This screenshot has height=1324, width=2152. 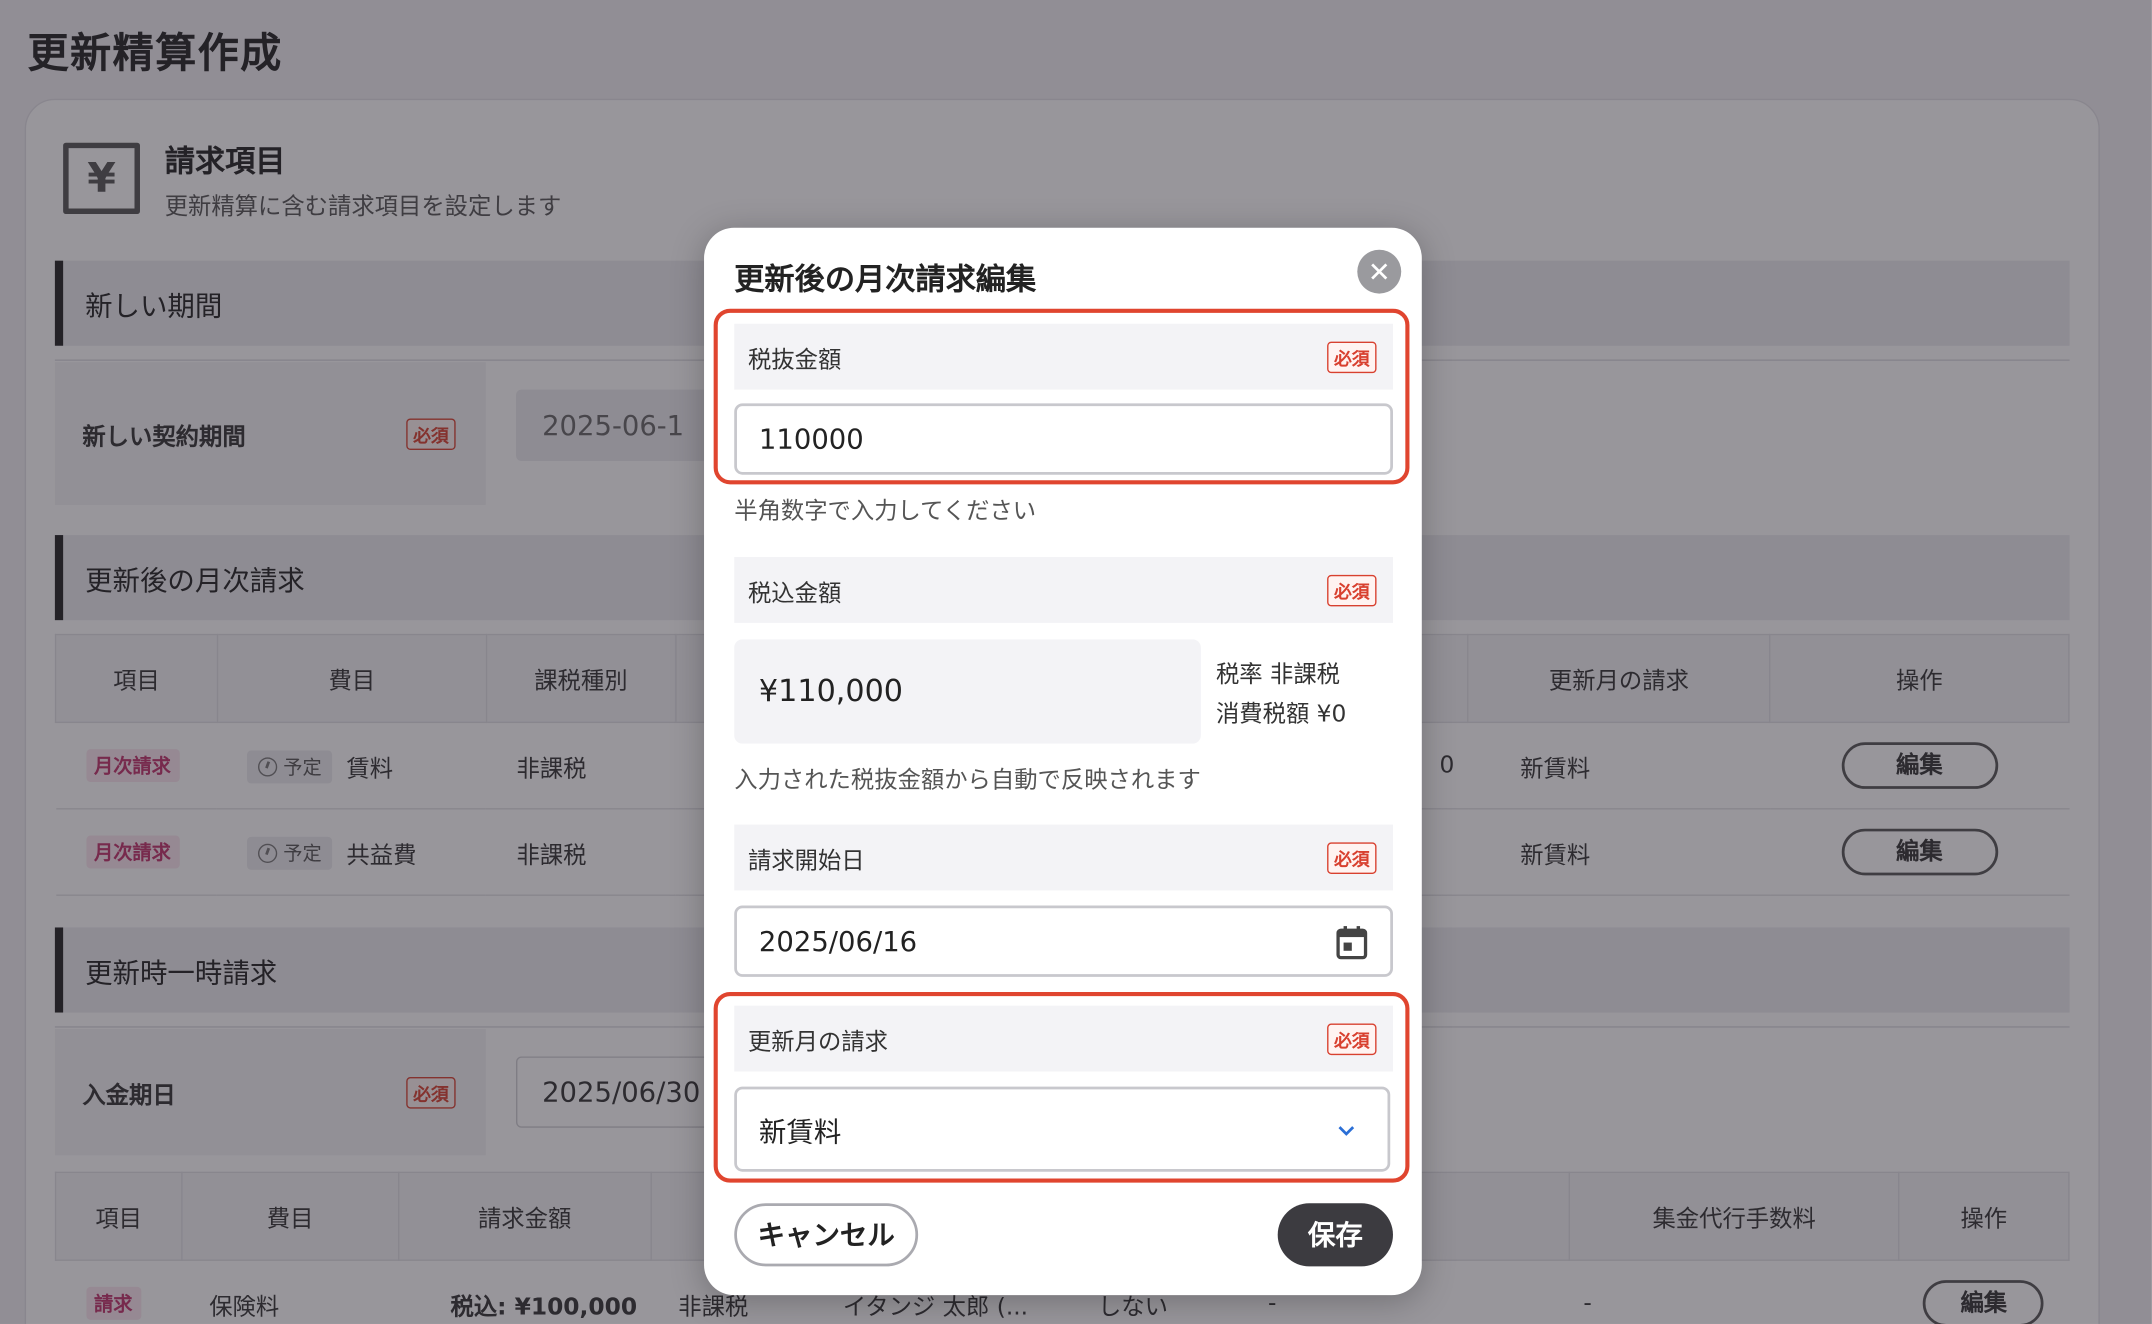 I want to click on calendar-icon, so click(x=1351, y=943).